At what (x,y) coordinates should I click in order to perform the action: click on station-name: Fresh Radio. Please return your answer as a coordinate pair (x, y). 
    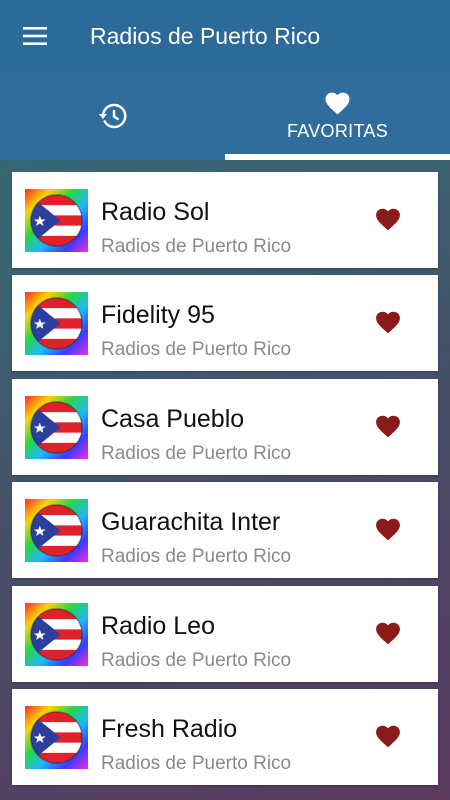
    Looking at the image, I should click on (169, 728).